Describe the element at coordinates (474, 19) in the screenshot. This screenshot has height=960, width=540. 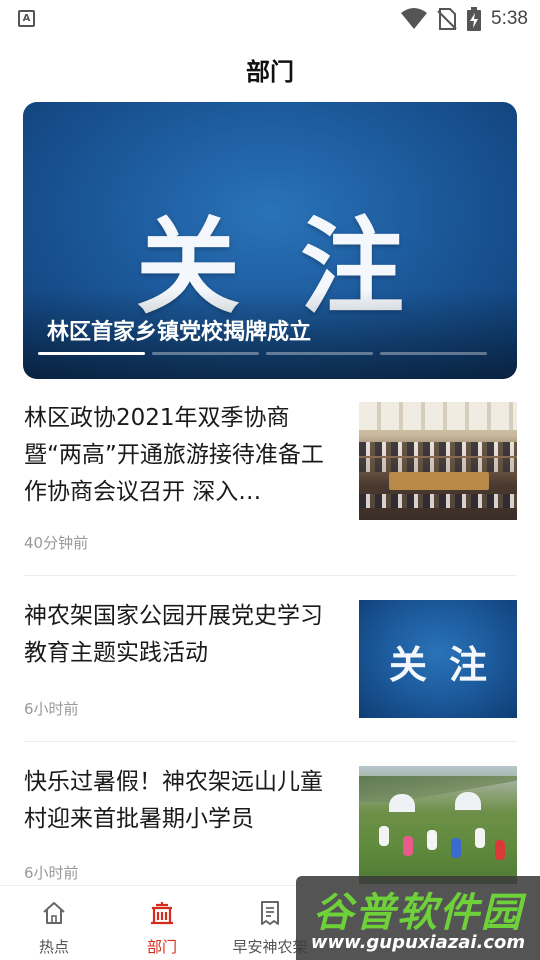
I see `battery-charging-icon` at that location.